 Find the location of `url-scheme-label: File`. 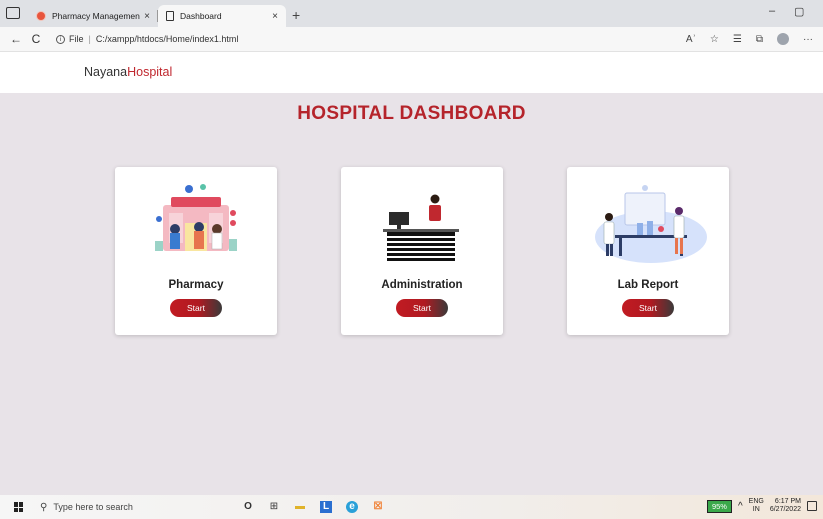

url-scheme-label: File is located at coordinates (76, 39).